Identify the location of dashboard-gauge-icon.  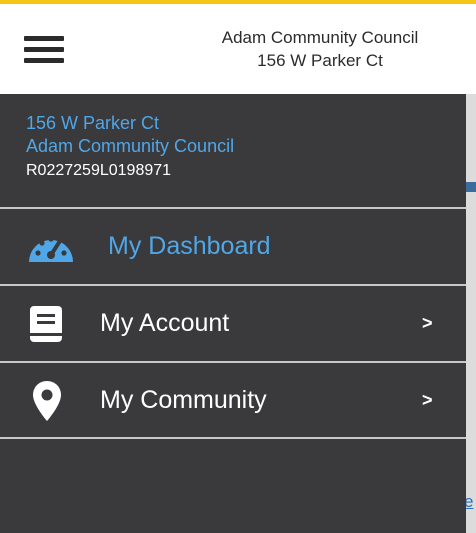
(51, 249).